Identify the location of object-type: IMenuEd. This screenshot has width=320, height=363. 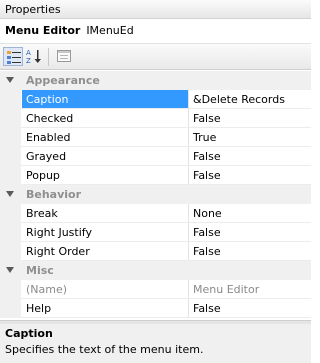
(110, 30).